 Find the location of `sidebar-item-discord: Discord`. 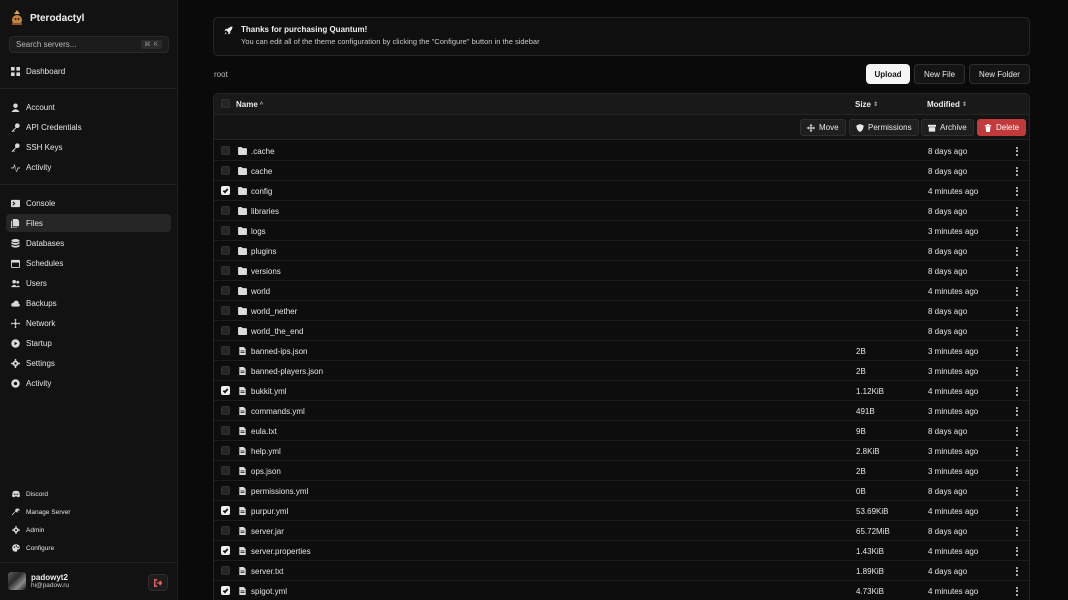

sidebar-item-discord: Discord is located at coordinates (88, 494).